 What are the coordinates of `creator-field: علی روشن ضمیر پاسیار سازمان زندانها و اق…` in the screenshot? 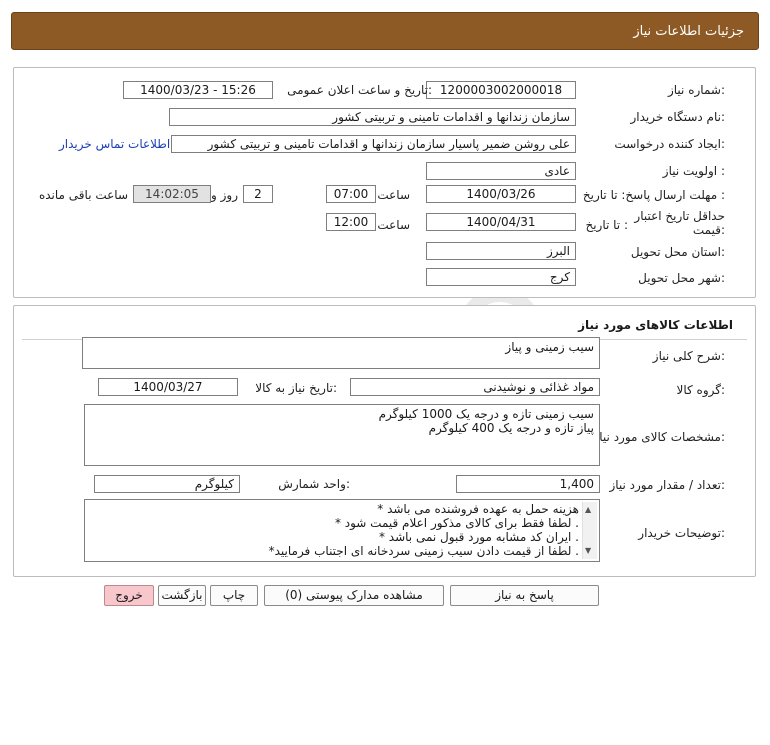 It's located at (373, 144).